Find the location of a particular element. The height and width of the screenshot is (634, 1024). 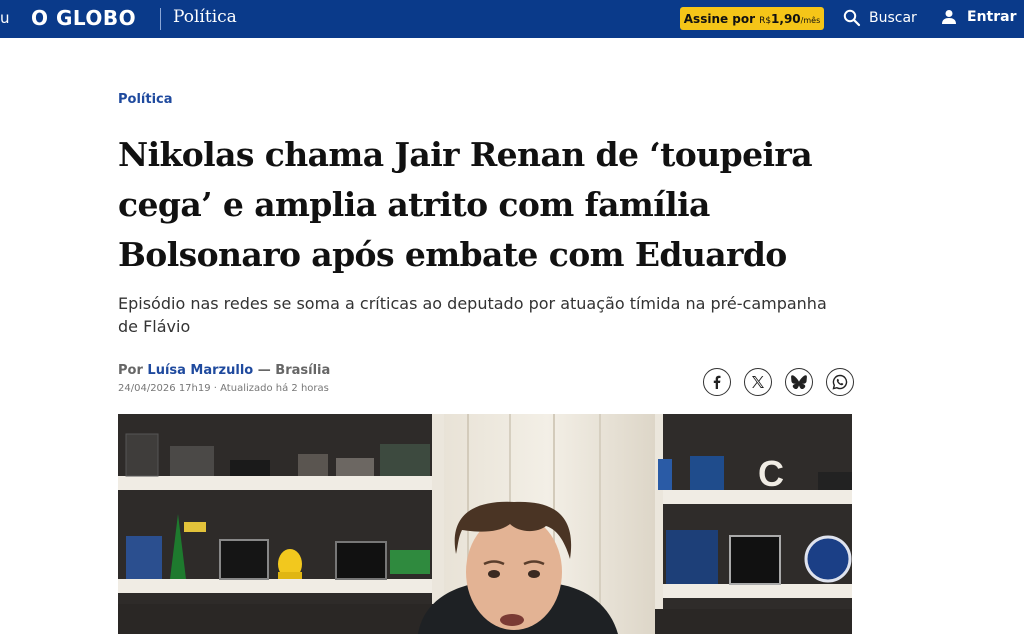

subscribe-period: /mês is located at coordinates (810, 20).